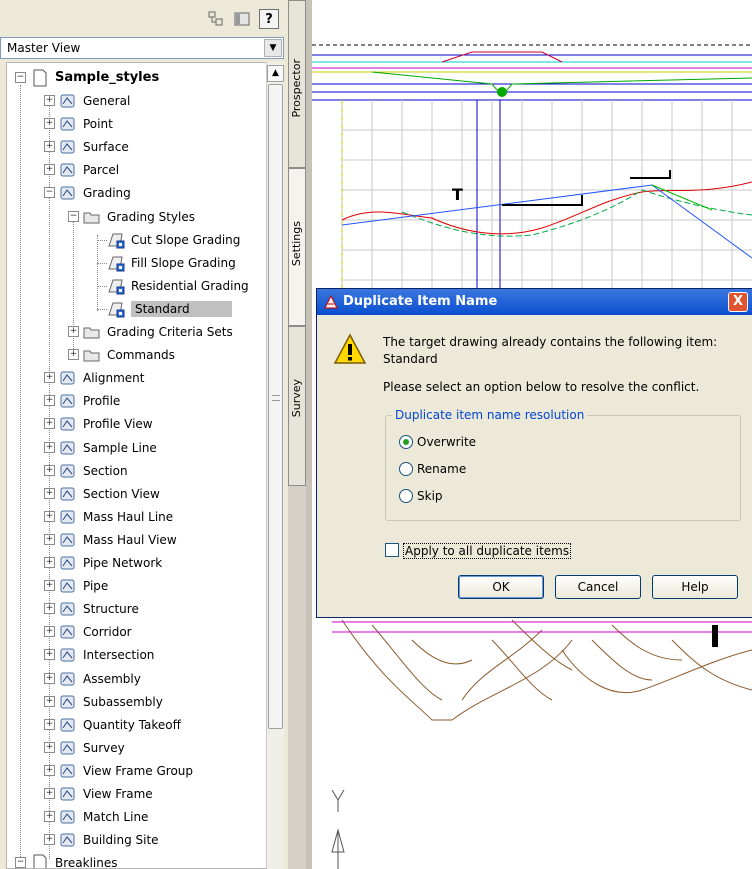 The height and width of the screenshot is (869, 752). I want to click on tree-item: + Match Line, so click(136, 817).